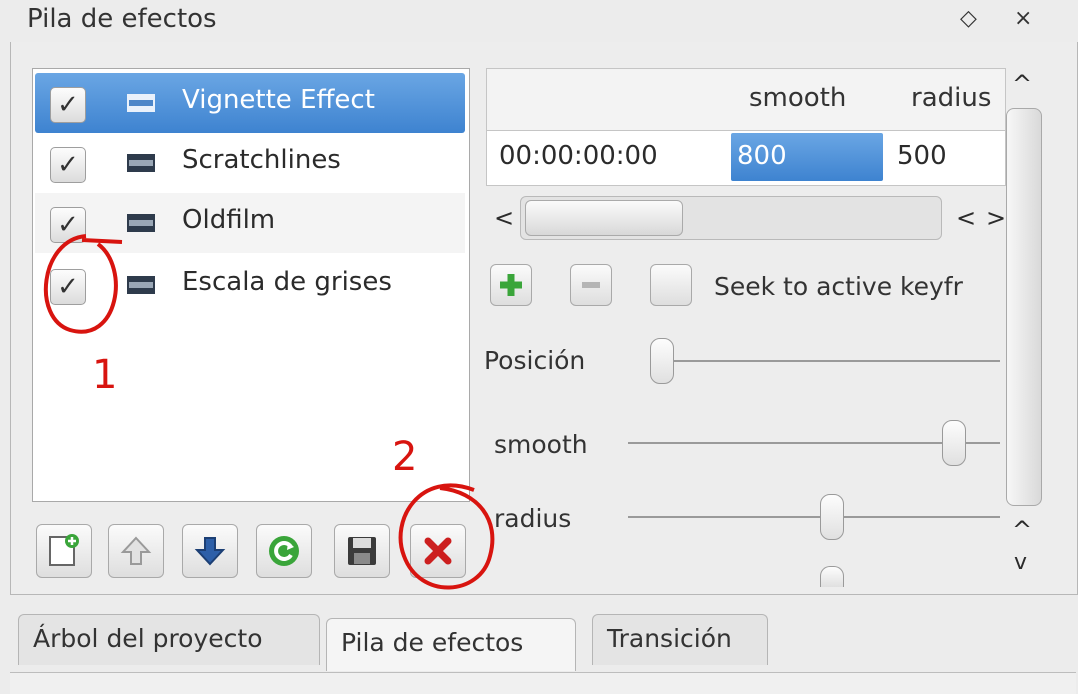  What do you see at coordinates (102, 241) in the screenshot?
I see `annotation-dash` at bounding box center [102, 241].